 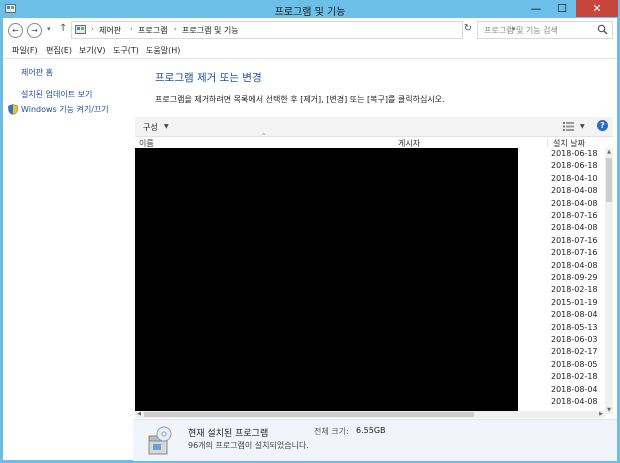 What do you see at coordinates (601, 414) in the screenshot?
I see `scroll-right-arrow-icon: ▶` at bounding box center [601, 414].